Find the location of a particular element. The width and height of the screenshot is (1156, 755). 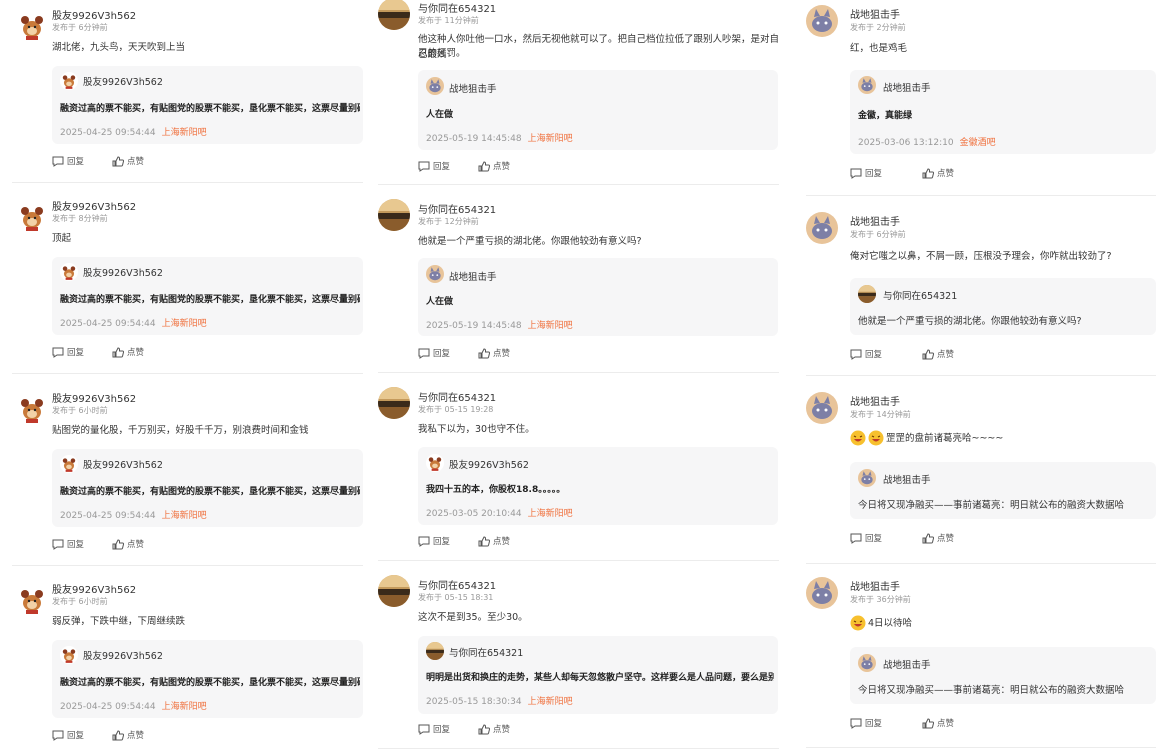

forum-link: 金徽酒吧 is located at coordinates (978, 143).